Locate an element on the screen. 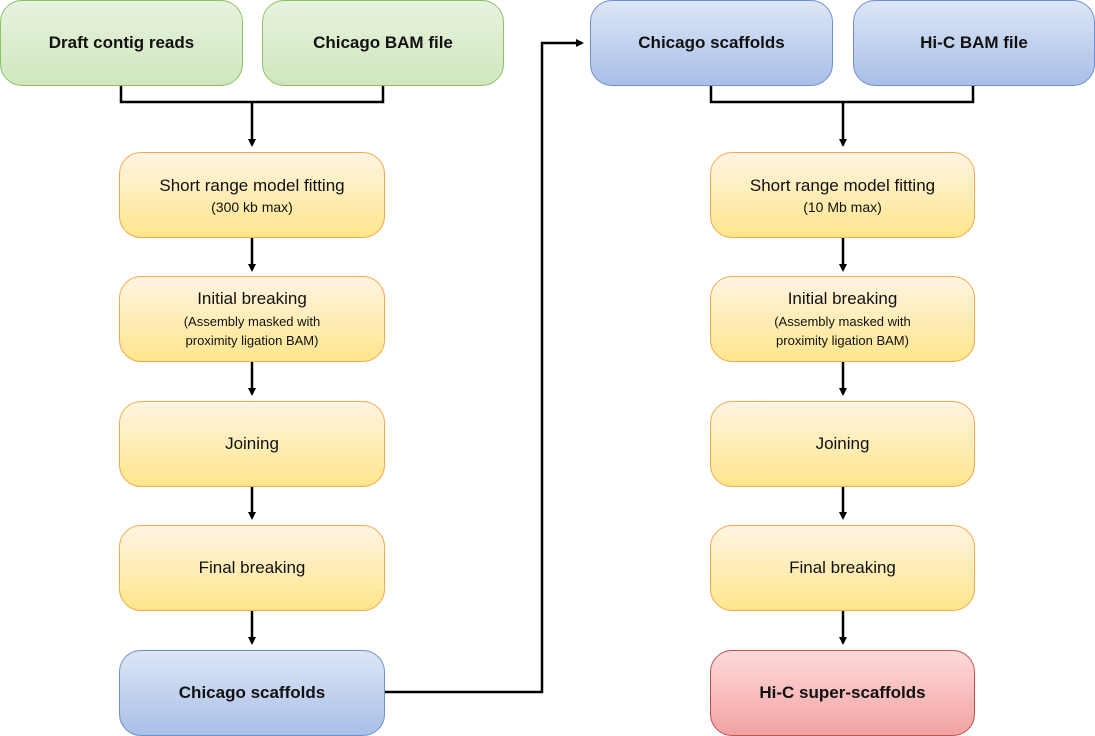  input-draft-contig-reads: Draft contig reads is located at coordinates (121, 43).